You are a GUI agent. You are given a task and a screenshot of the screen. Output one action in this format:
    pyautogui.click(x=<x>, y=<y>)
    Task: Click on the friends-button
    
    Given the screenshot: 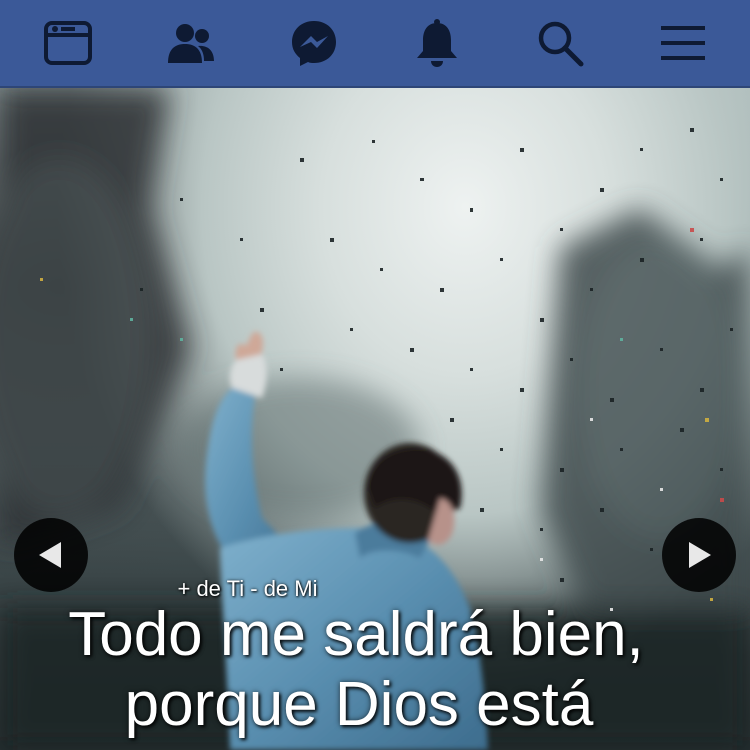 What is the action you would take?
    pyautogui.click(x=191, y=43)
    